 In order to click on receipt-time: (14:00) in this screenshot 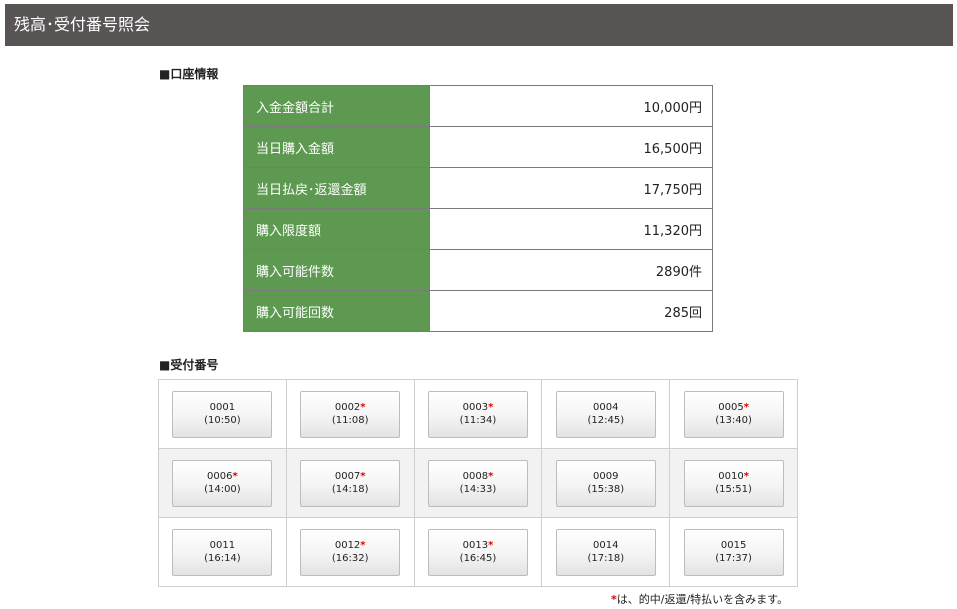, I will do `click(222, 489)`.